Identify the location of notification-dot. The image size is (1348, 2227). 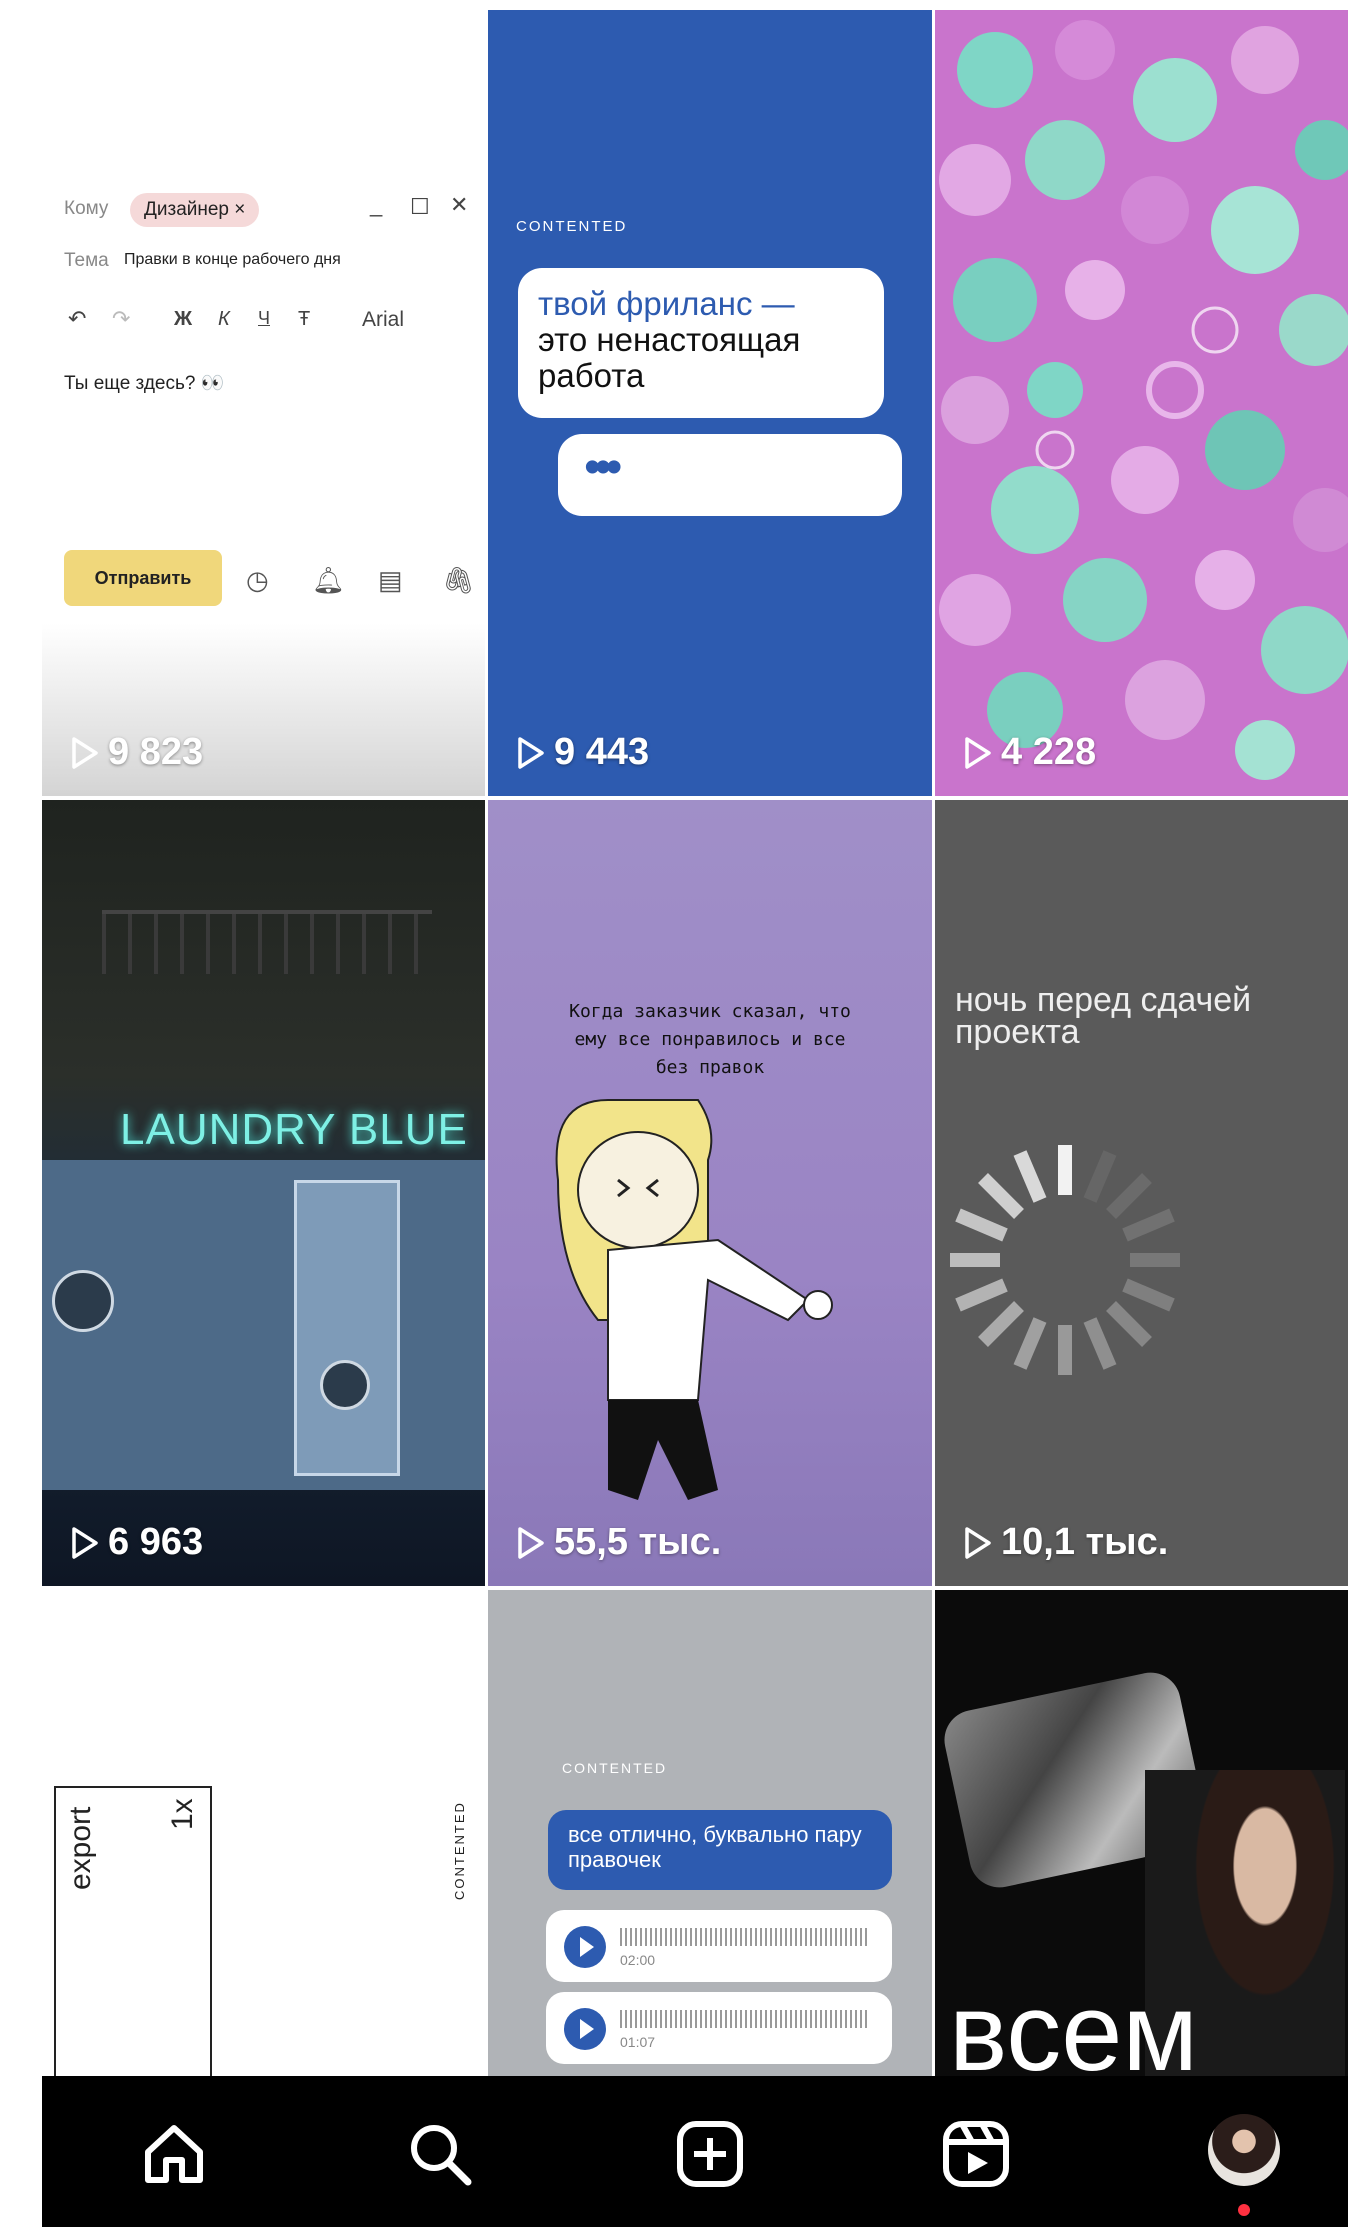
(1244, 2210).